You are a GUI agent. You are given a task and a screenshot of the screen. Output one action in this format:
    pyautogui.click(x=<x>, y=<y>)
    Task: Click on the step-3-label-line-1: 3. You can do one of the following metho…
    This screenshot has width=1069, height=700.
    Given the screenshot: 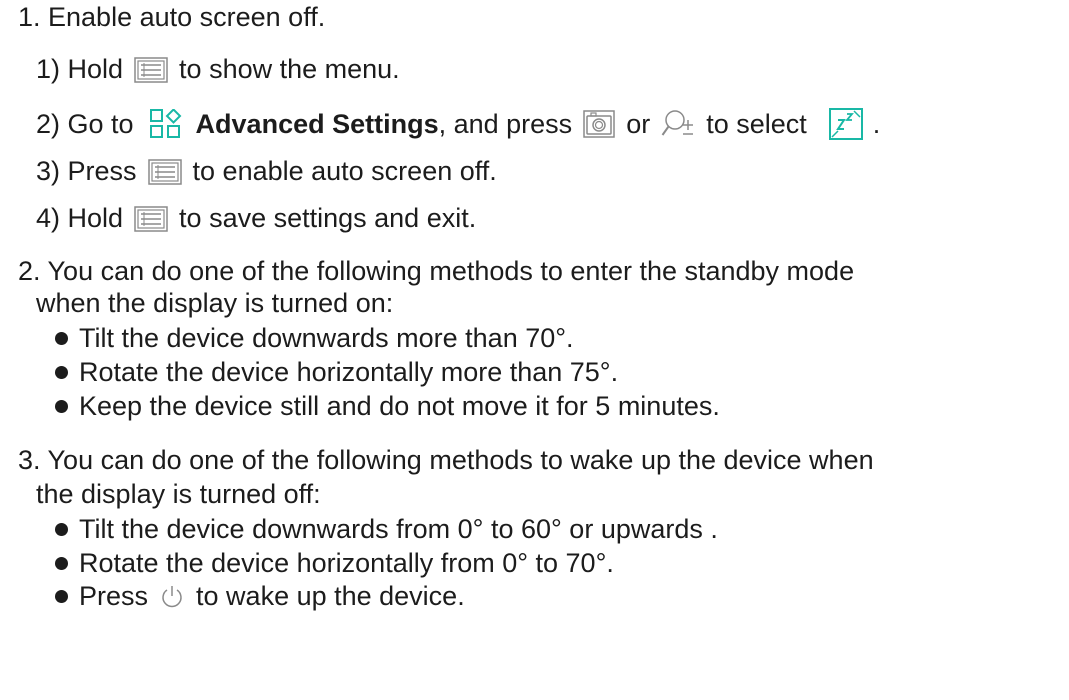 What is the action you would take?
    pyautogui.click(x=446, y=460)
    